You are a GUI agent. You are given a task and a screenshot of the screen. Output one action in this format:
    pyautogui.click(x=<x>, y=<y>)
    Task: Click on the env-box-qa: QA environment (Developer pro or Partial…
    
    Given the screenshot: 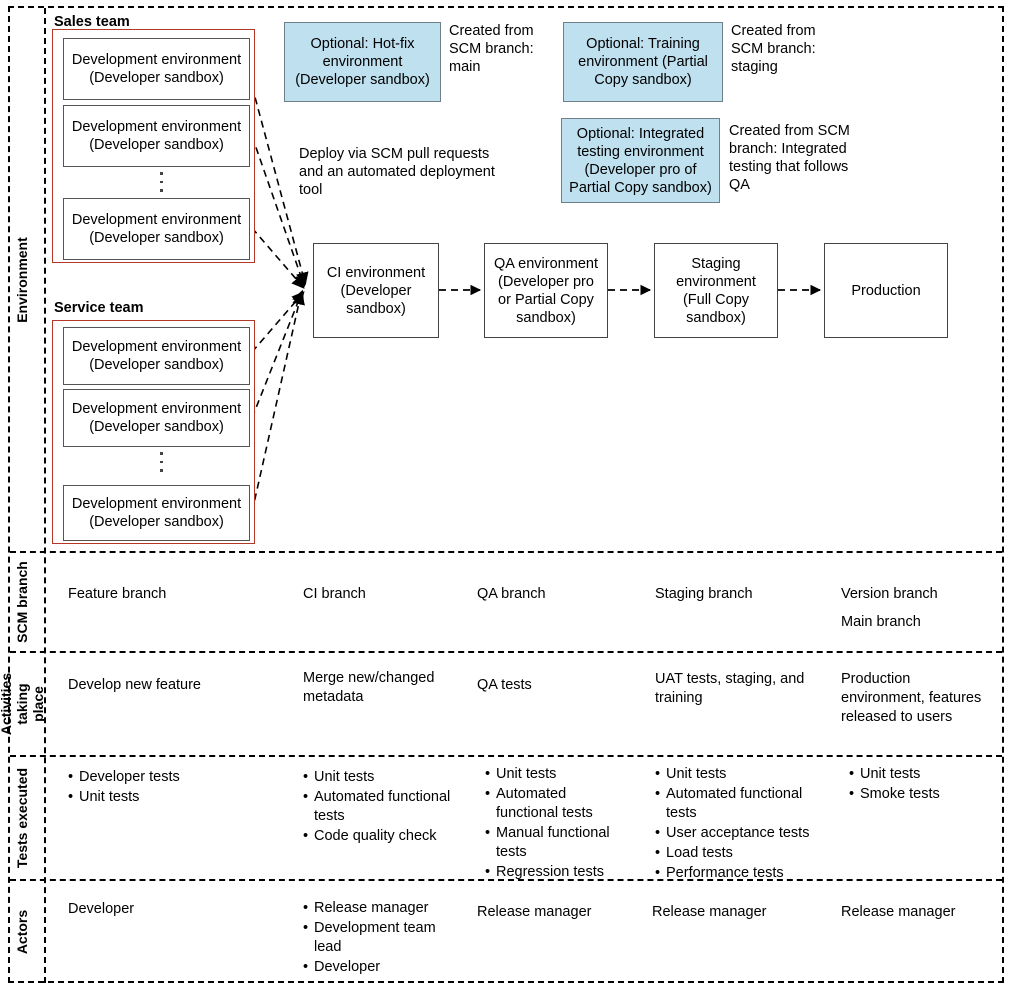 What is the action you would take?
    pyautogui.click(x=546, y=290)
    